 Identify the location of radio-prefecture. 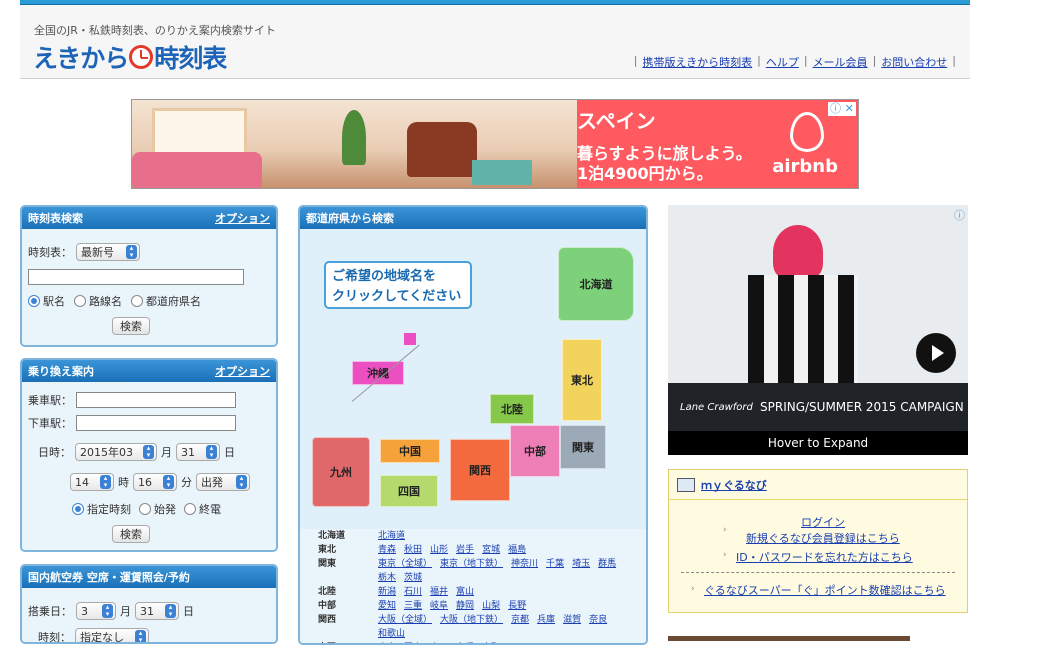
(137, 301).